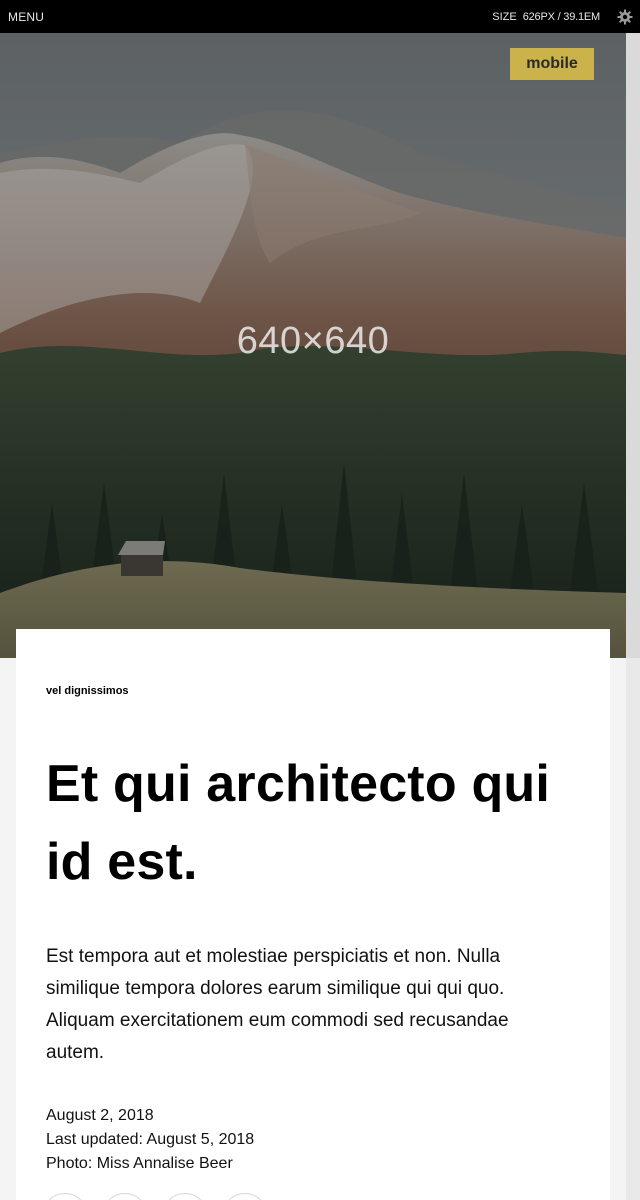  Describe the element at coordinates (633, 616) in the screenshot. I see `viewport-resize-handle` at that location.